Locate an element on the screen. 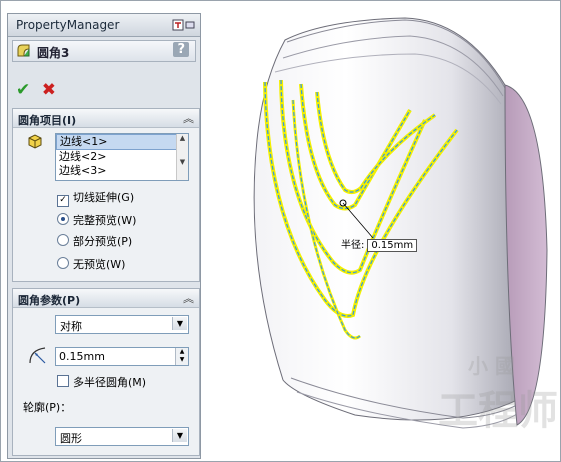 Image resolution: width=561 pixels, height=462 pixels. dimension-label: 半径: is located at coordinates (353, 245).